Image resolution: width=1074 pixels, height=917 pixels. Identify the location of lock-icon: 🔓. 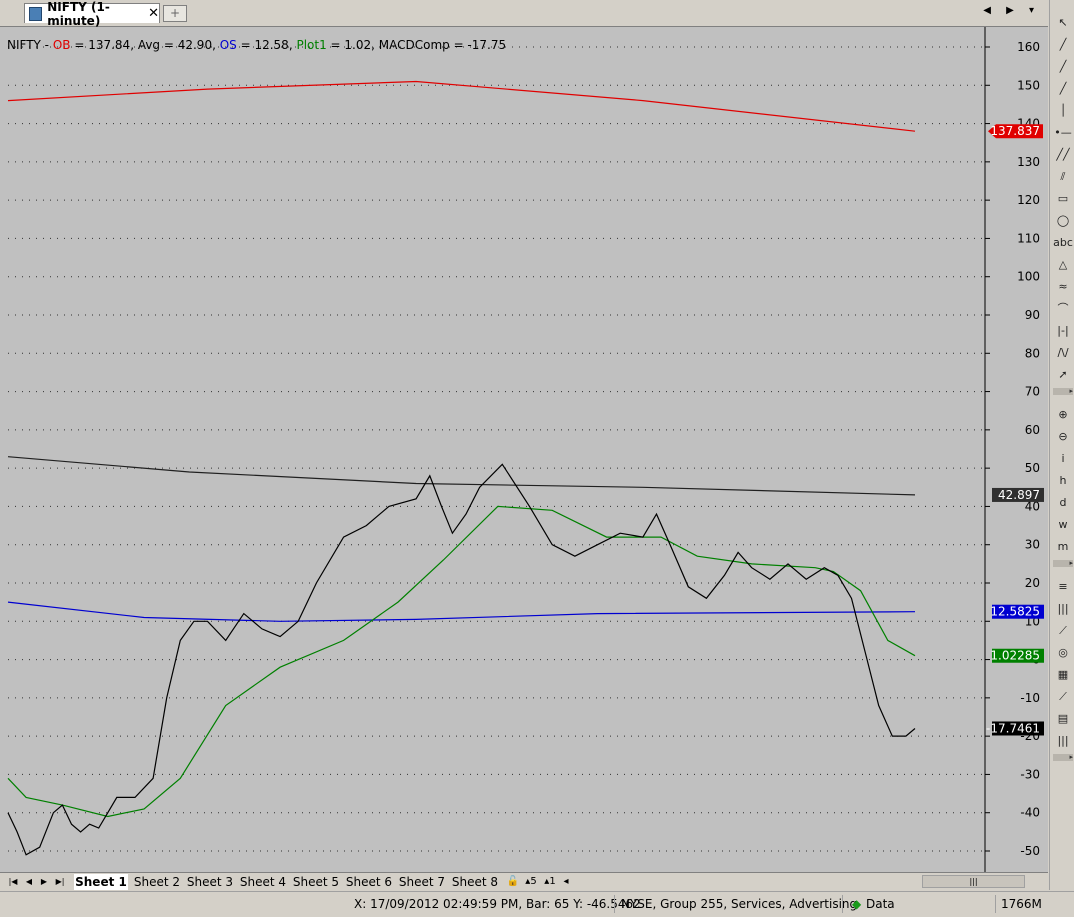
(513, 882).